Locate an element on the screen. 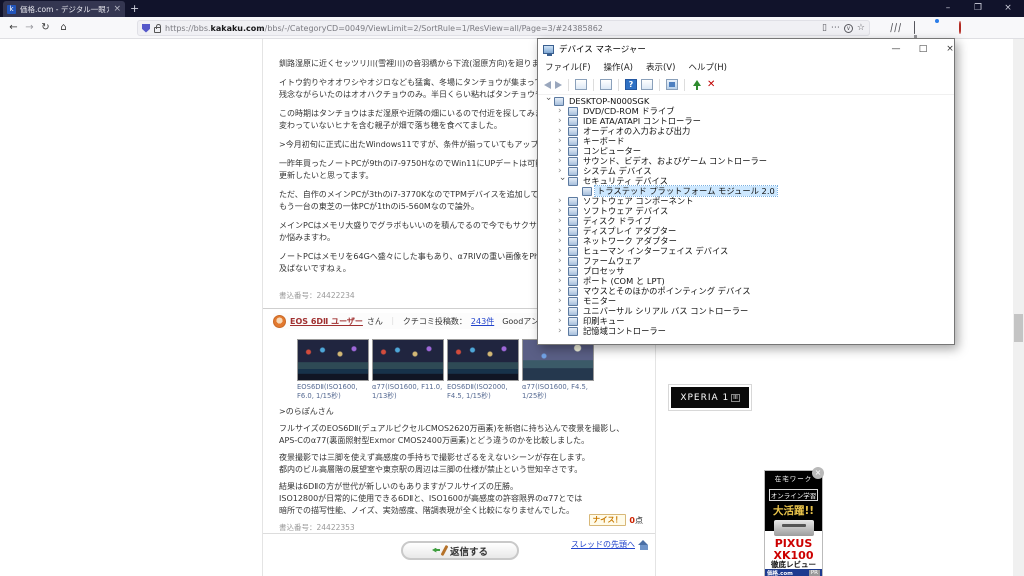  device-tree-item: › ディスプレイ アダプター is located at coordinates (746, 231).